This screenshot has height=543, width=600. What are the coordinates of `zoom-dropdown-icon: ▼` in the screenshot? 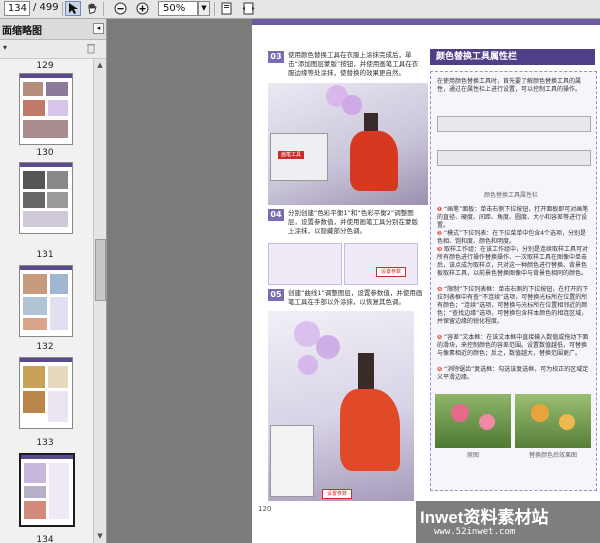 It's located at (204, 8).